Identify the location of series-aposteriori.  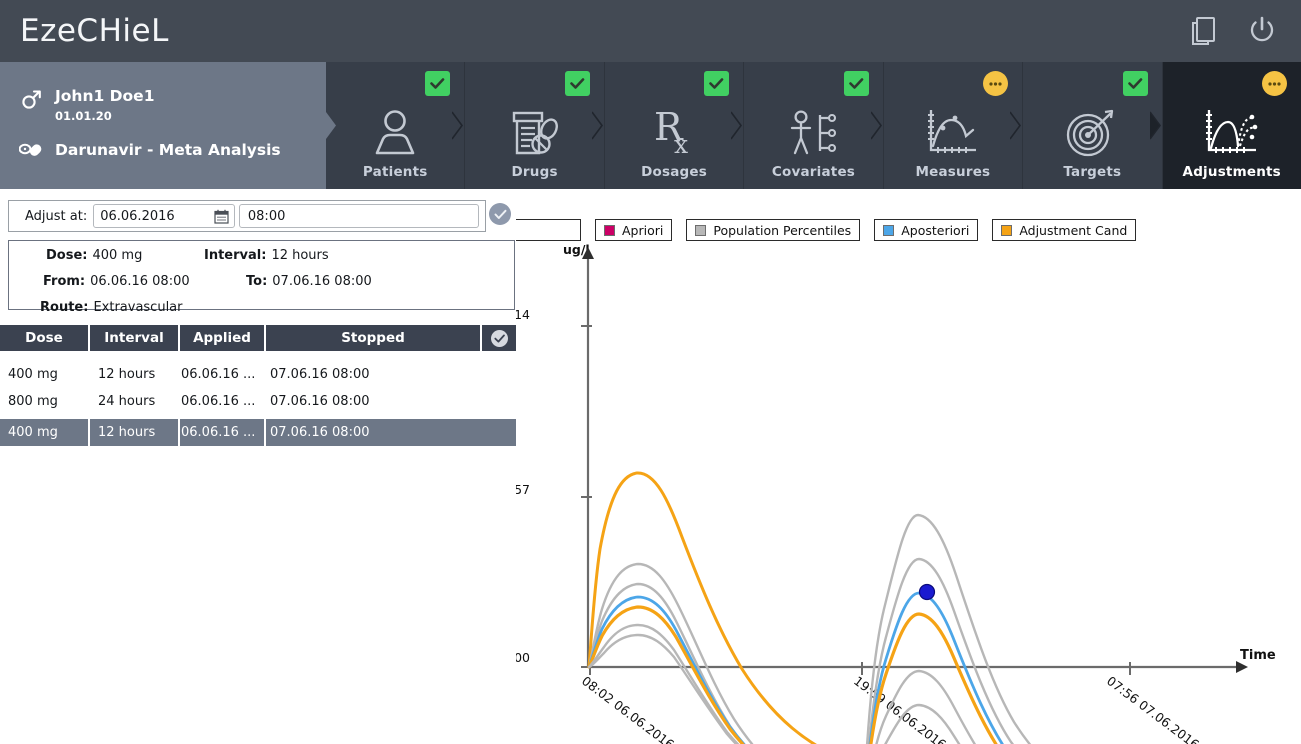
(795, 667).